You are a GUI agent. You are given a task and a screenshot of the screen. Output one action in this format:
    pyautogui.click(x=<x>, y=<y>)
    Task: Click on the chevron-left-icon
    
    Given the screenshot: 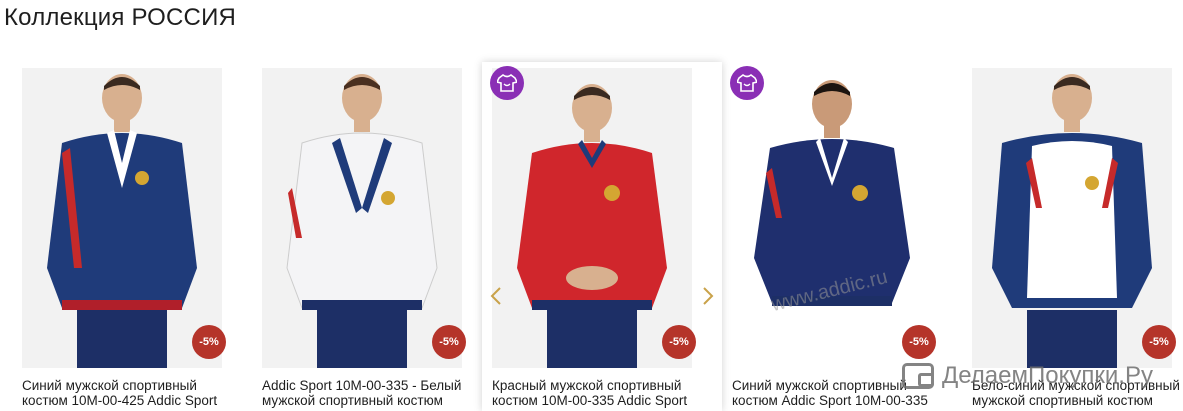 What is the action you would take?
    pyautogui.click(x=496, y=296)
    